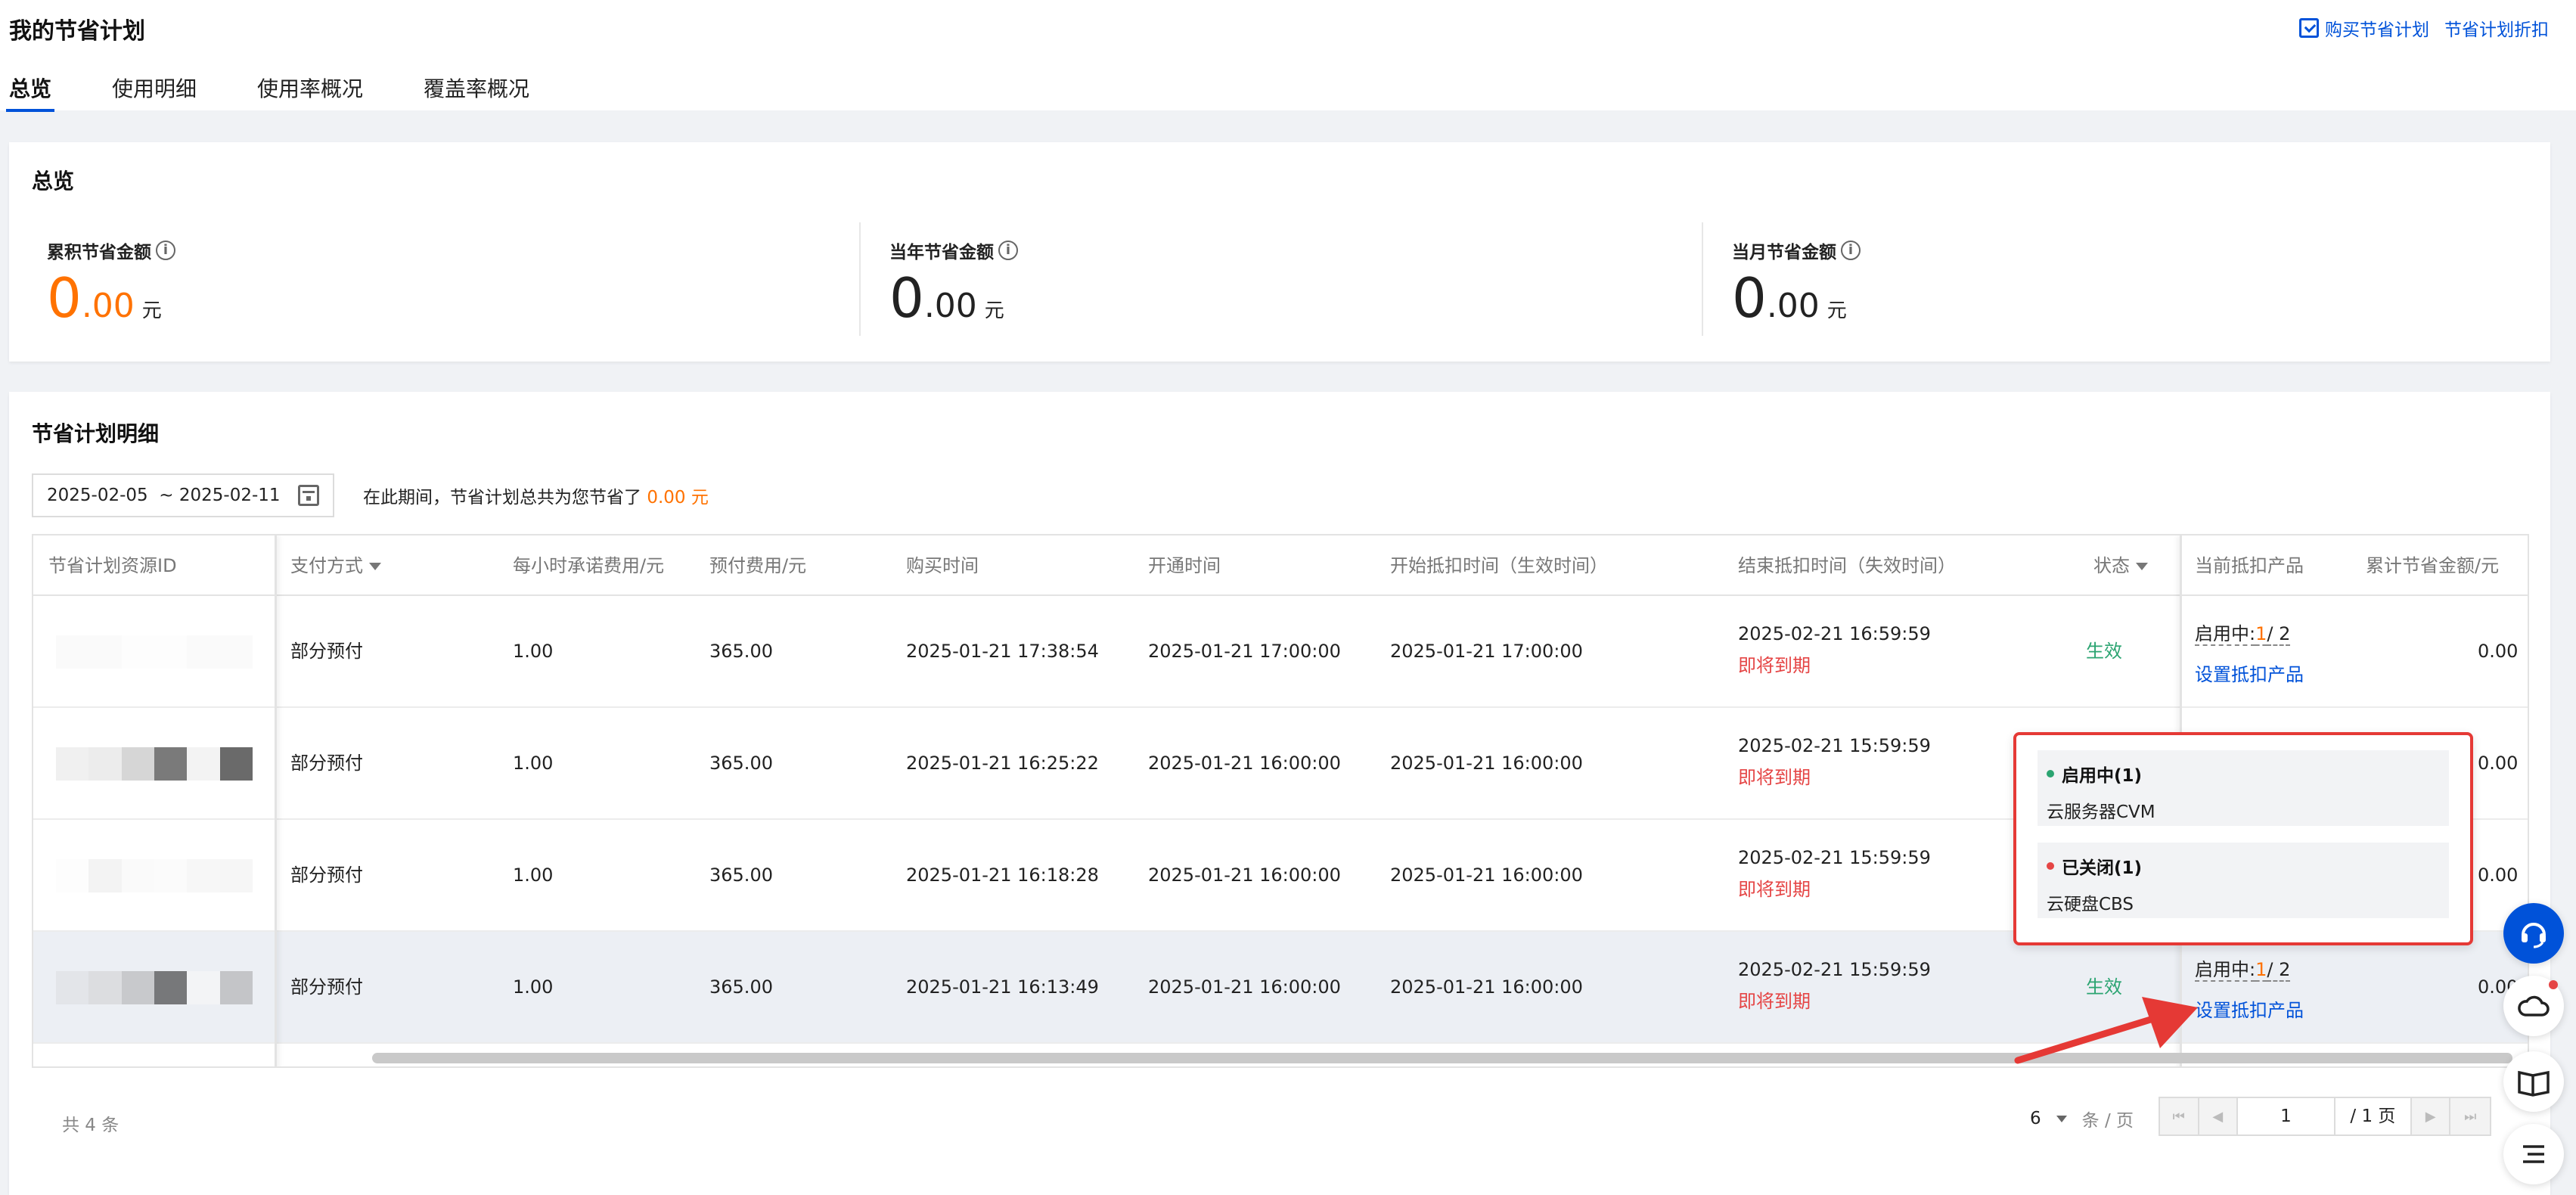  What do you see at coordinates (1847, 565) in the screenshot?
I see `col-end-time: 结束抵扣时间（失效时间）` at bounding box center [1847, 565].